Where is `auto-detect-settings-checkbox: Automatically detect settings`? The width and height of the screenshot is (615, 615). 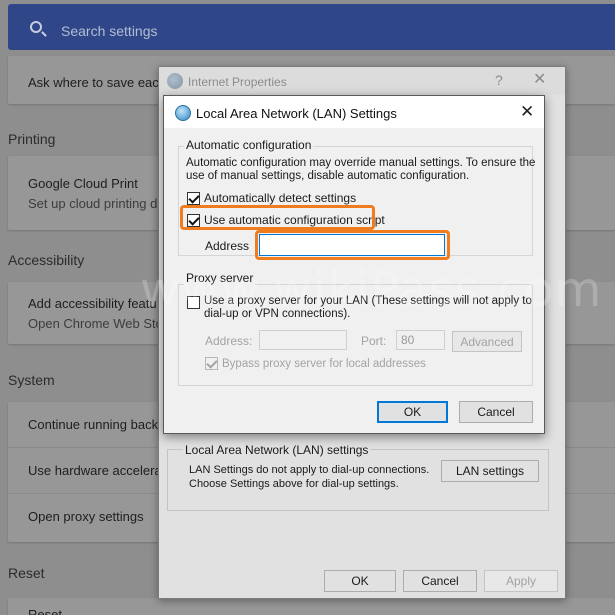
auto-detect-settings-checkbox: Automatically detect settings is located at coordinates (271, 198).